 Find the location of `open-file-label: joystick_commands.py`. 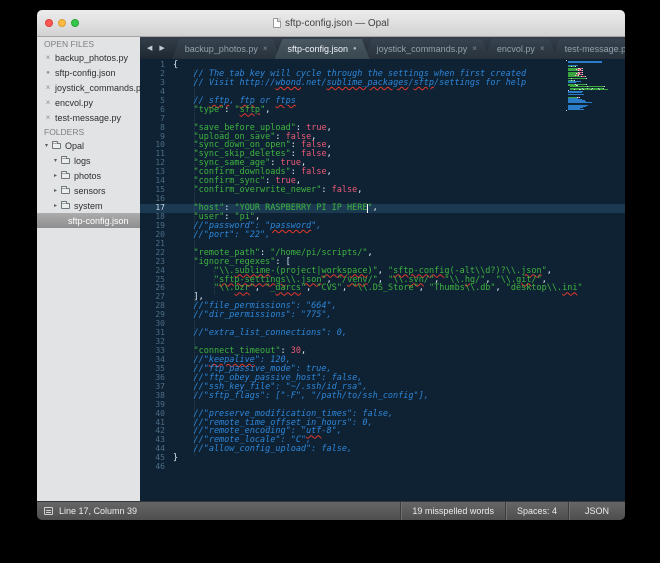

open-file-label: joystick_commands.py is located at coordinates (97, 87).